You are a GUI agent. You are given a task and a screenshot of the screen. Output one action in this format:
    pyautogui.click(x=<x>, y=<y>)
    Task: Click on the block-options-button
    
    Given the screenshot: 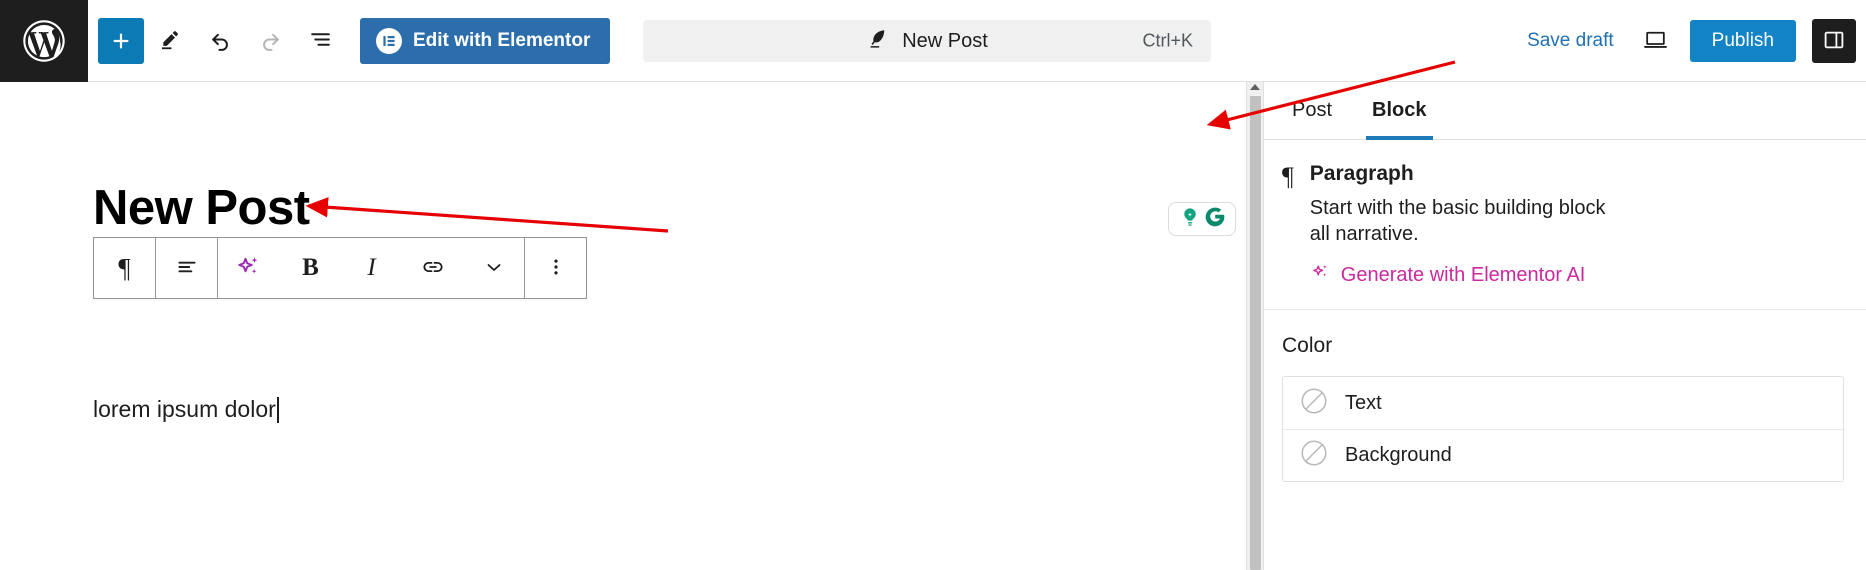 What is the action you would take?
    pyautogui.click(x=555, y=268)
    